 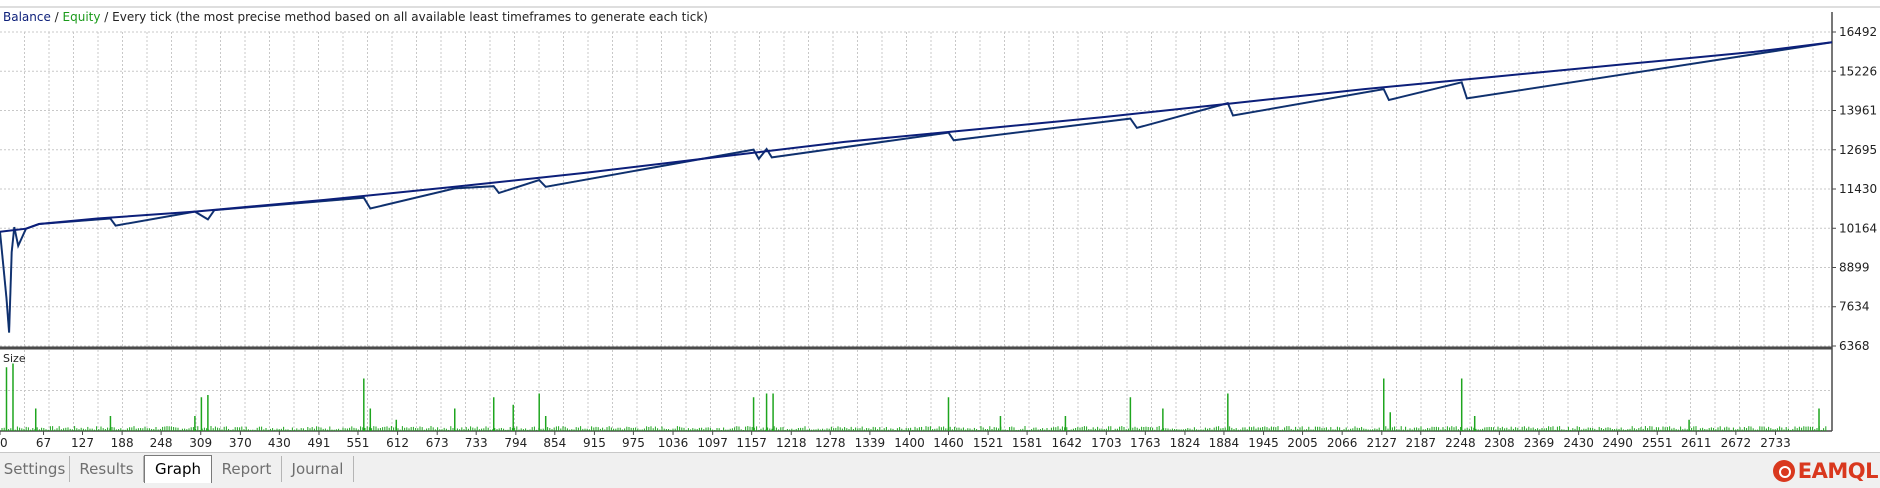 I want to click on tab-settings: Settings, so click(x=35, y=469).